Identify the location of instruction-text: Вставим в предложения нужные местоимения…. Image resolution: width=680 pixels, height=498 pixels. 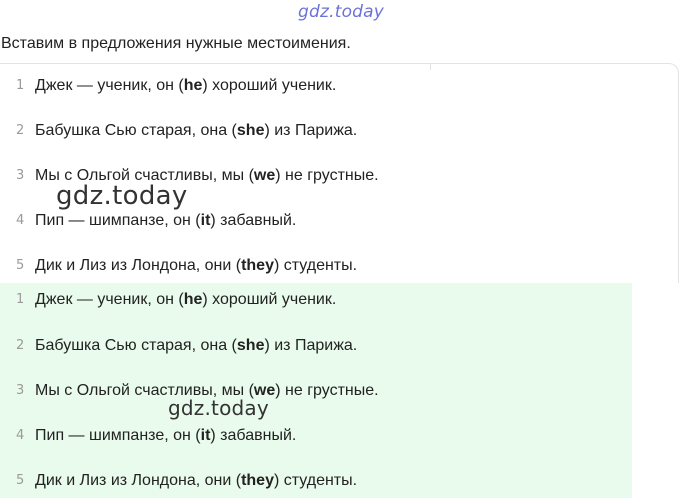
(176, 43).